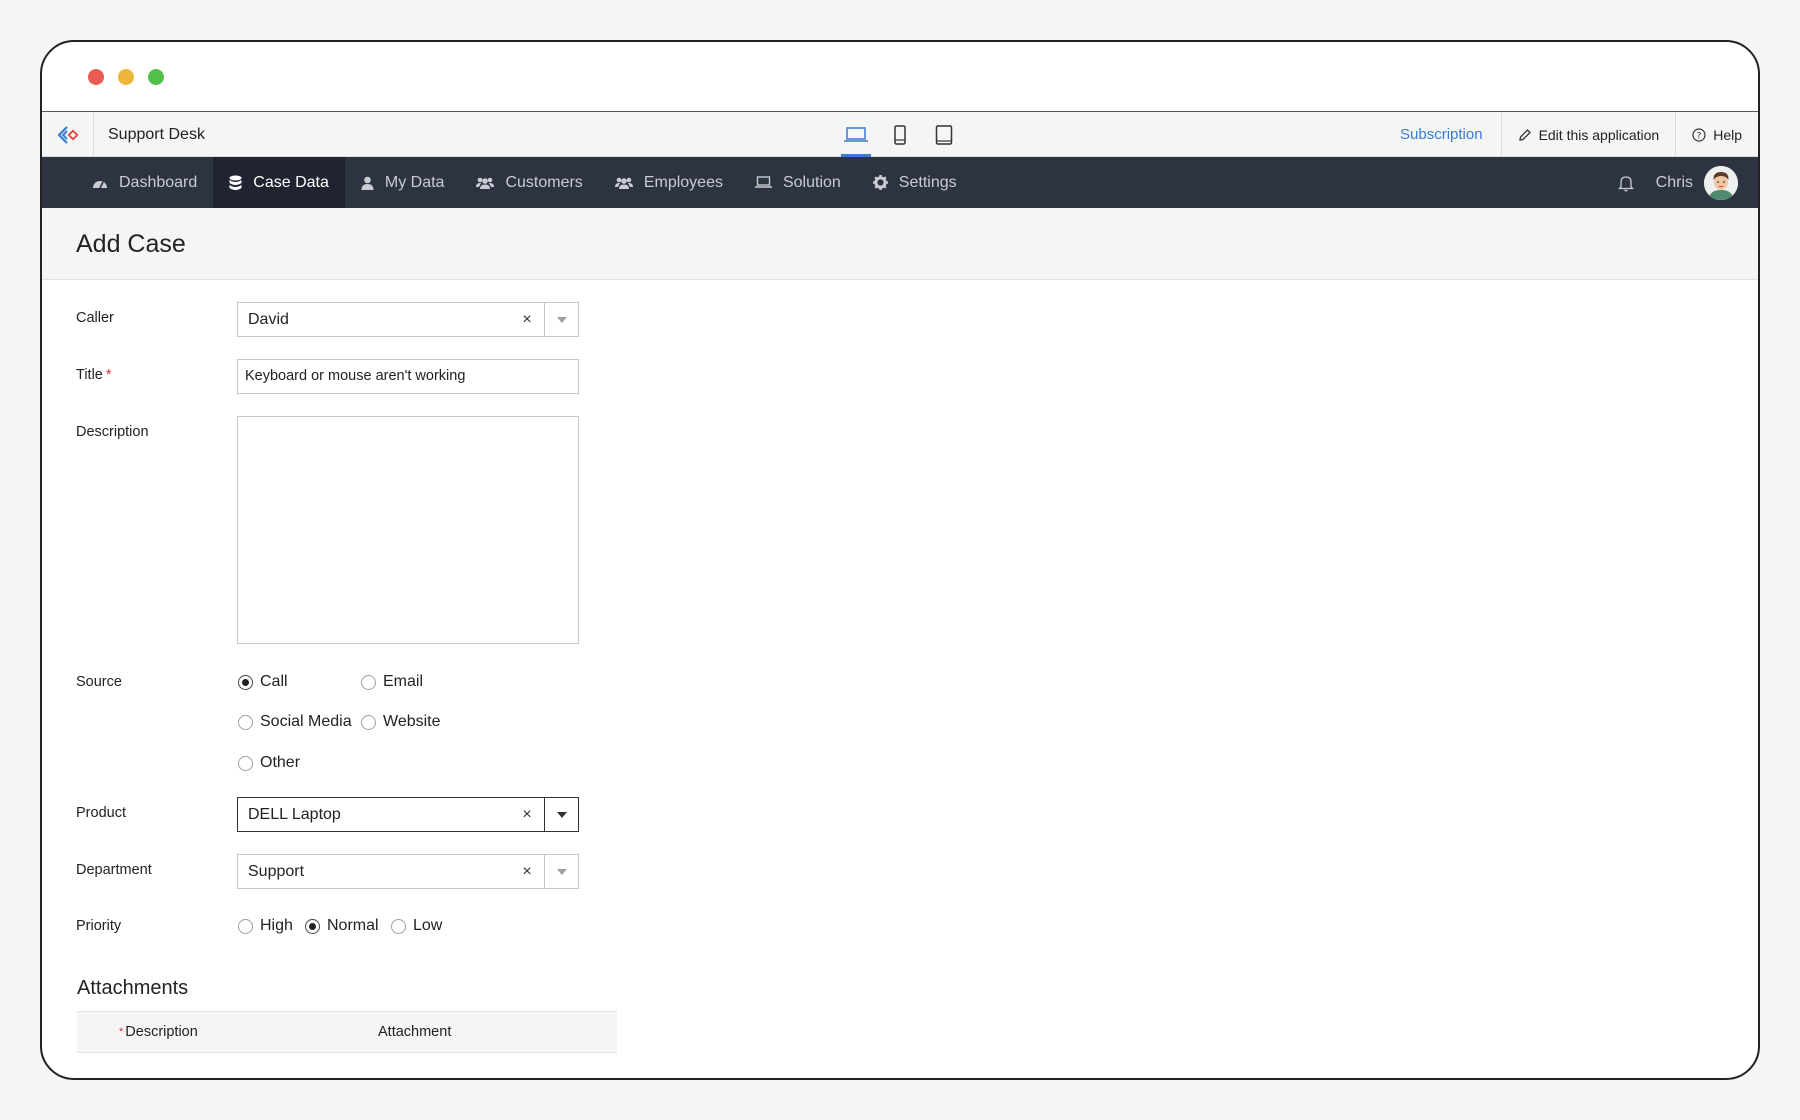 The width and height of the screenshot is (1800, 1120). Describe the element at coordinates (408, 871) in the screenshot. I see `department-lookup: Support ×` at that location.